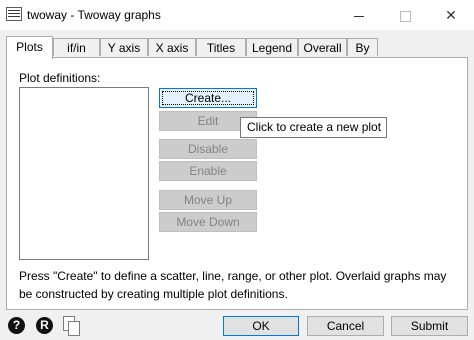 The width and height of the screenshot is (474, 340). Describe the element at coordinates (14, 14) in the screenshot. I see `window-icon` at that location.